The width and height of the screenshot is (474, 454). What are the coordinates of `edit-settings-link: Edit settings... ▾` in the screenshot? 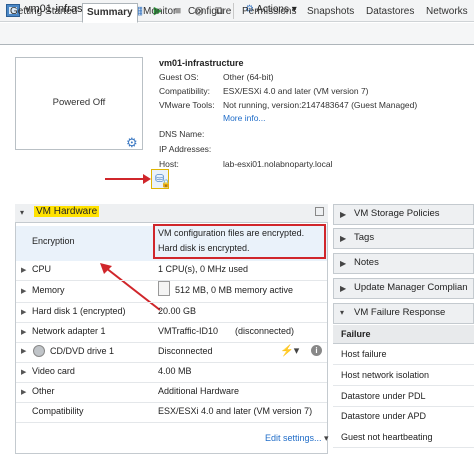 It's located at (297, 438).